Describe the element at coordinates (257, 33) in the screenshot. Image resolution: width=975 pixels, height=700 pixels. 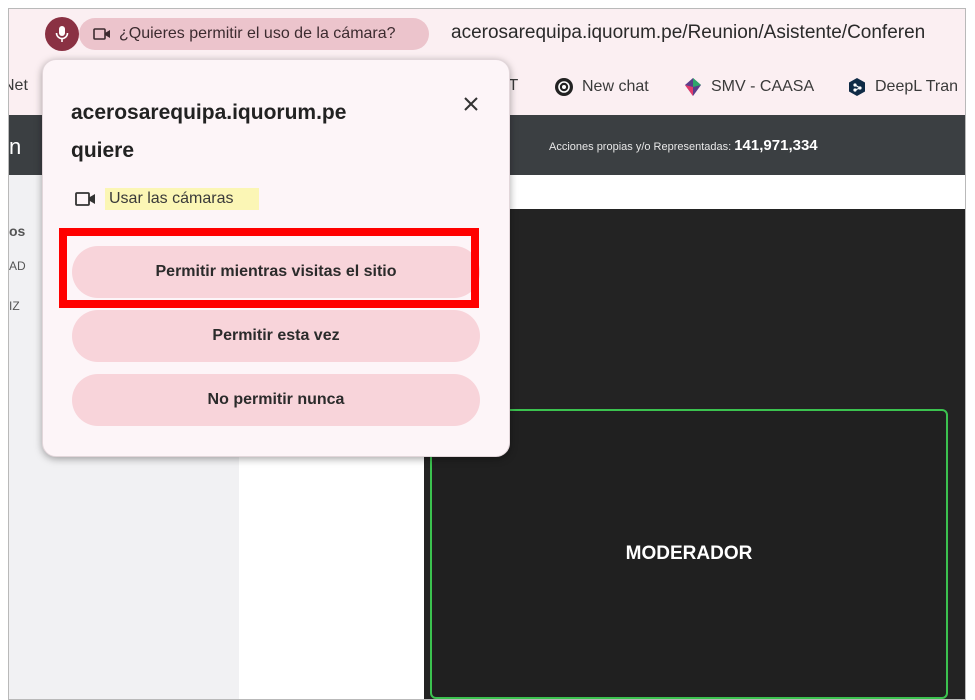
I see `camera-prompt-text: ¿Quieres permitir el uso de la cámara?` at that location.